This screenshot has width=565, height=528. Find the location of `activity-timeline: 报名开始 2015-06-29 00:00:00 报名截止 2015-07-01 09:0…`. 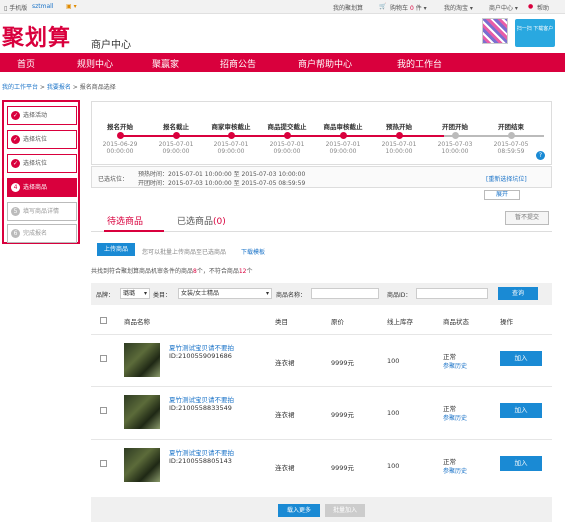

activity-timeline: 报名开始 2015-06-29 00:00:00 报名截止 2015-07-01 09:0… is located at coordinates (321, 133).